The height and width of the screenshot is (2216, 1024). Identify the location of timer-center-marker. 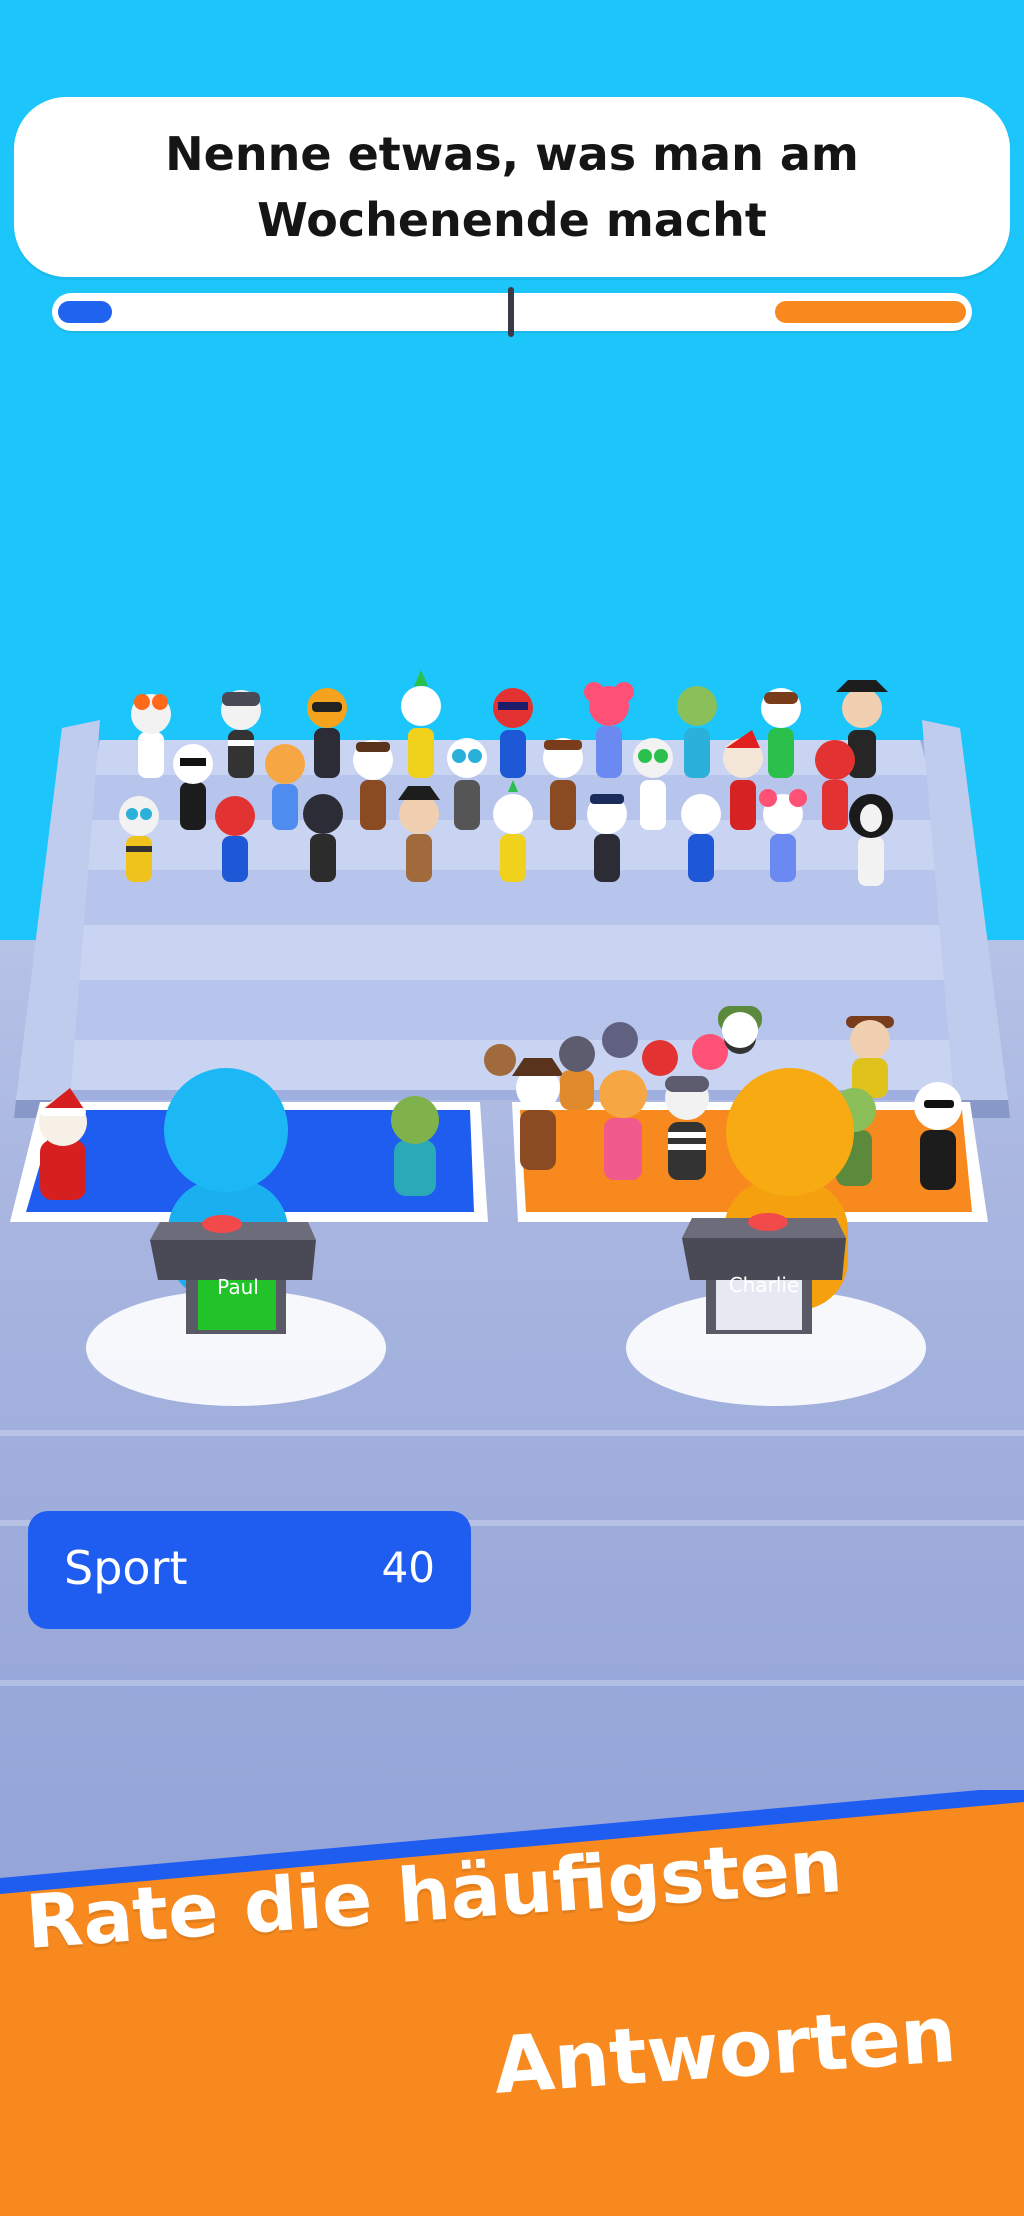
(511, 312).